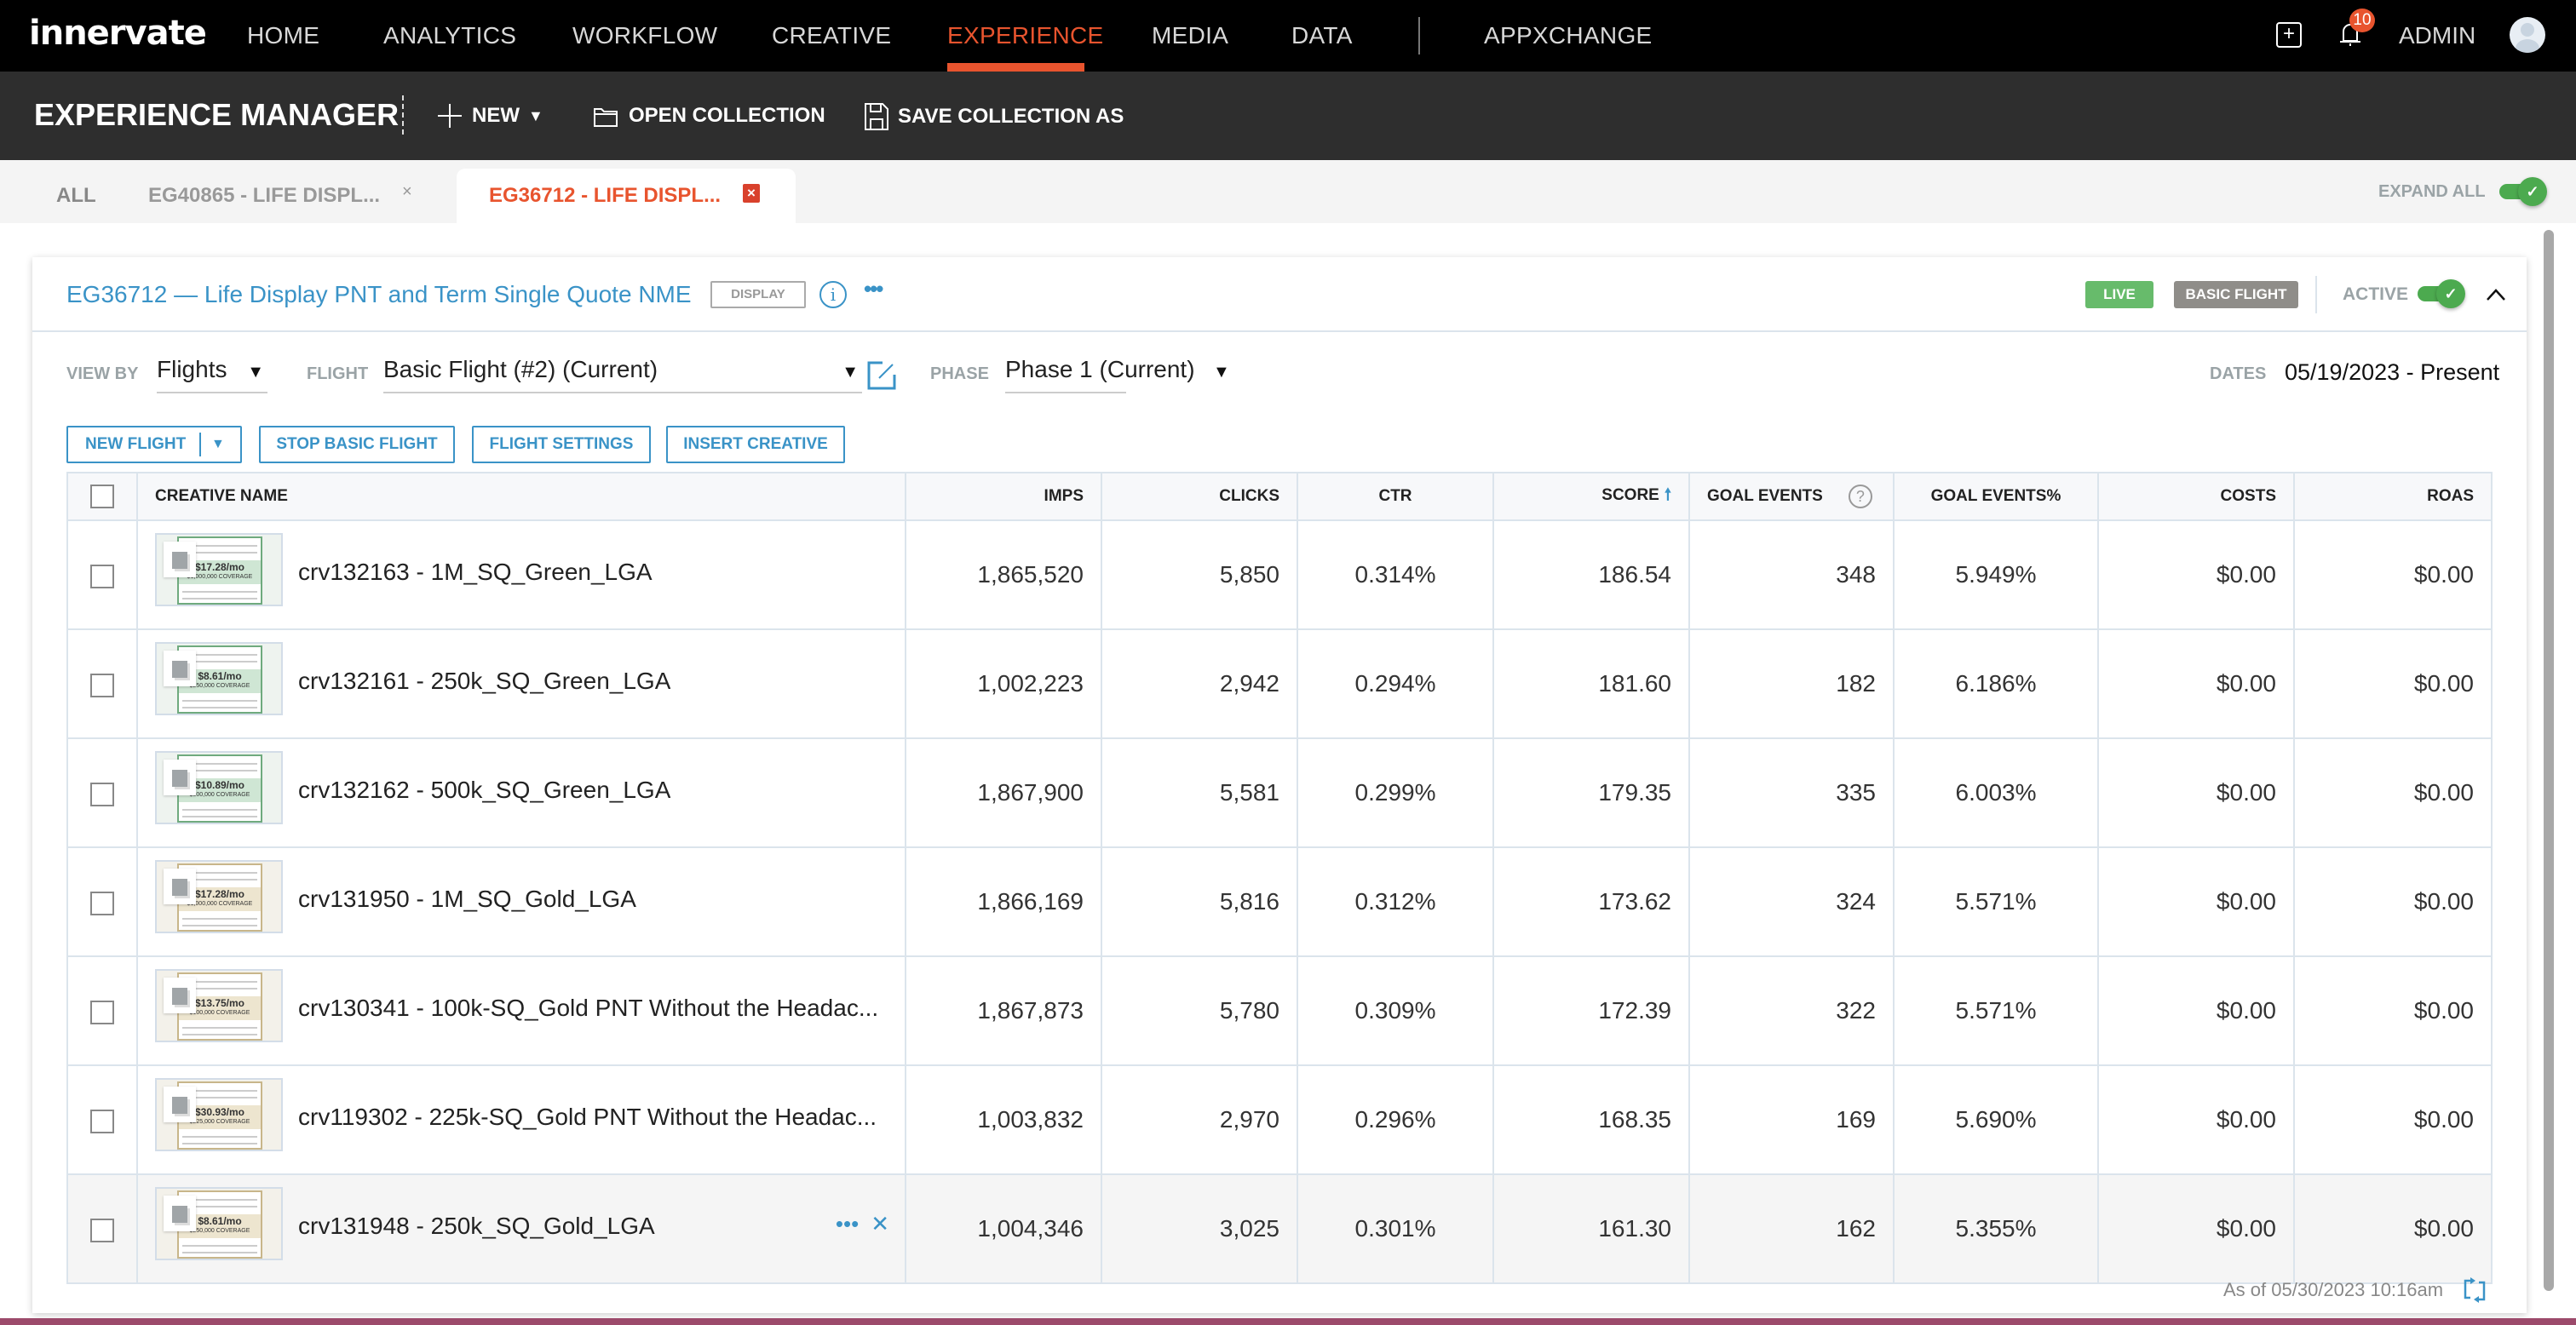  Describe the element at coordinates (154, 444) in the screenshot. I see `new-flight-button: NEW FLIGHT ▼` at that location.